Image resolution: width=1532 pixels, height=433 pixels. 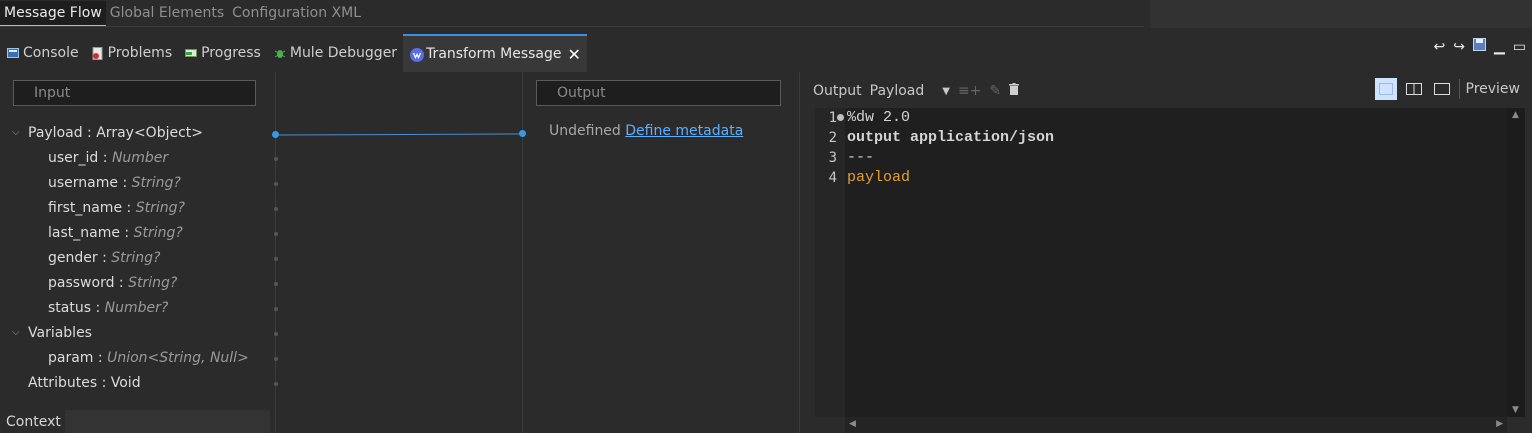 I want to click on save-icon, so click(x=1479, y=46).